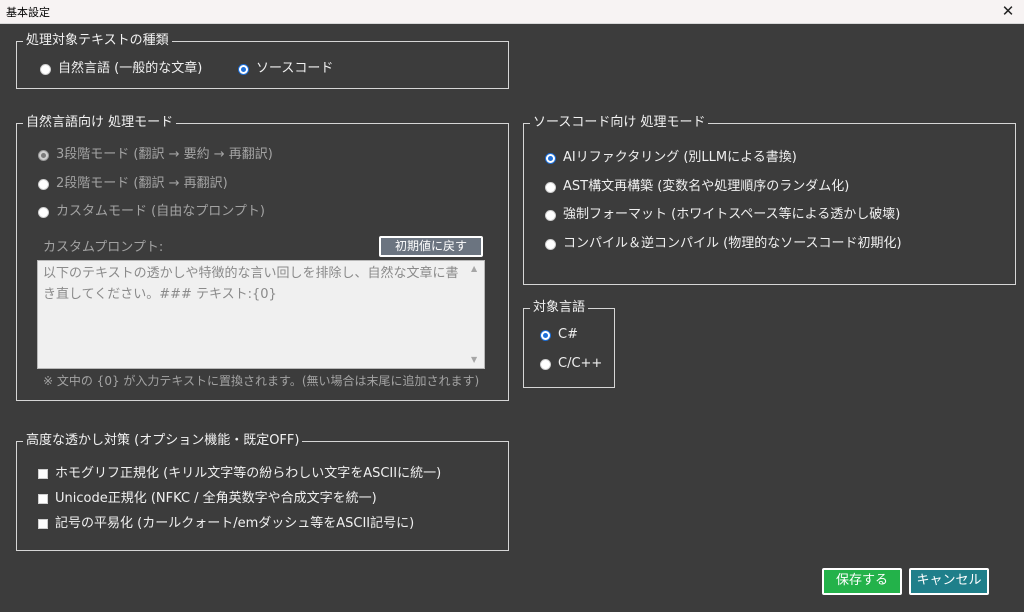  I want to click on radio-label: C#, so click(568, 334).